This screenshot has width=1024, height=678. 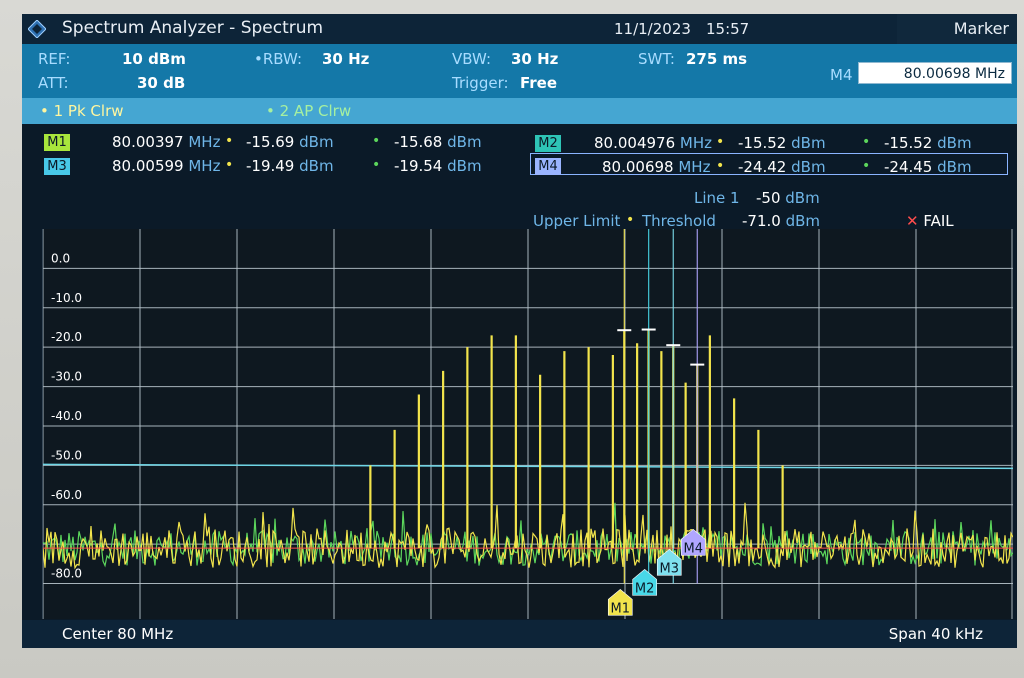 What do you see at coordinates (66, 574) in the screenshot?
I see `y-tick-label: -80.0` at bounding box center [66, 574].